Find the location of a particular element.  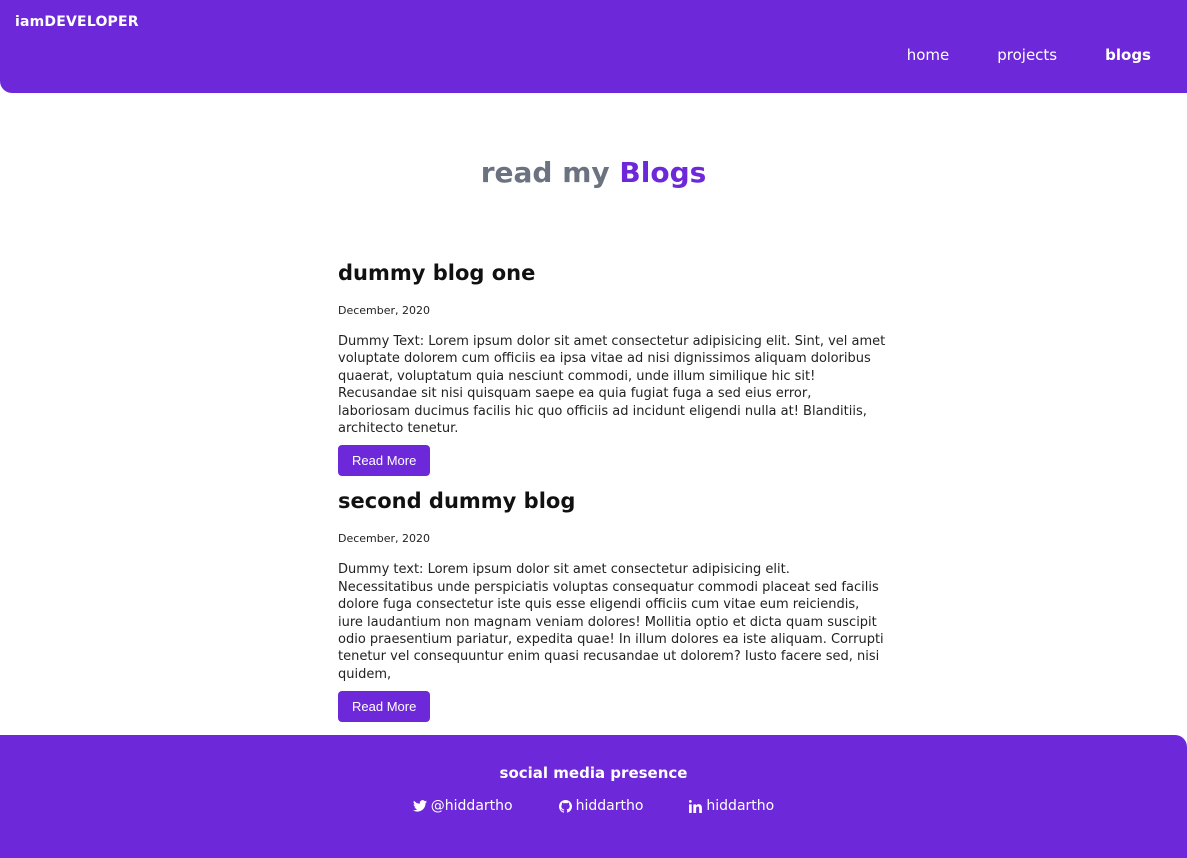

page-title-prefix: read my is located at coordinates (545, 172).